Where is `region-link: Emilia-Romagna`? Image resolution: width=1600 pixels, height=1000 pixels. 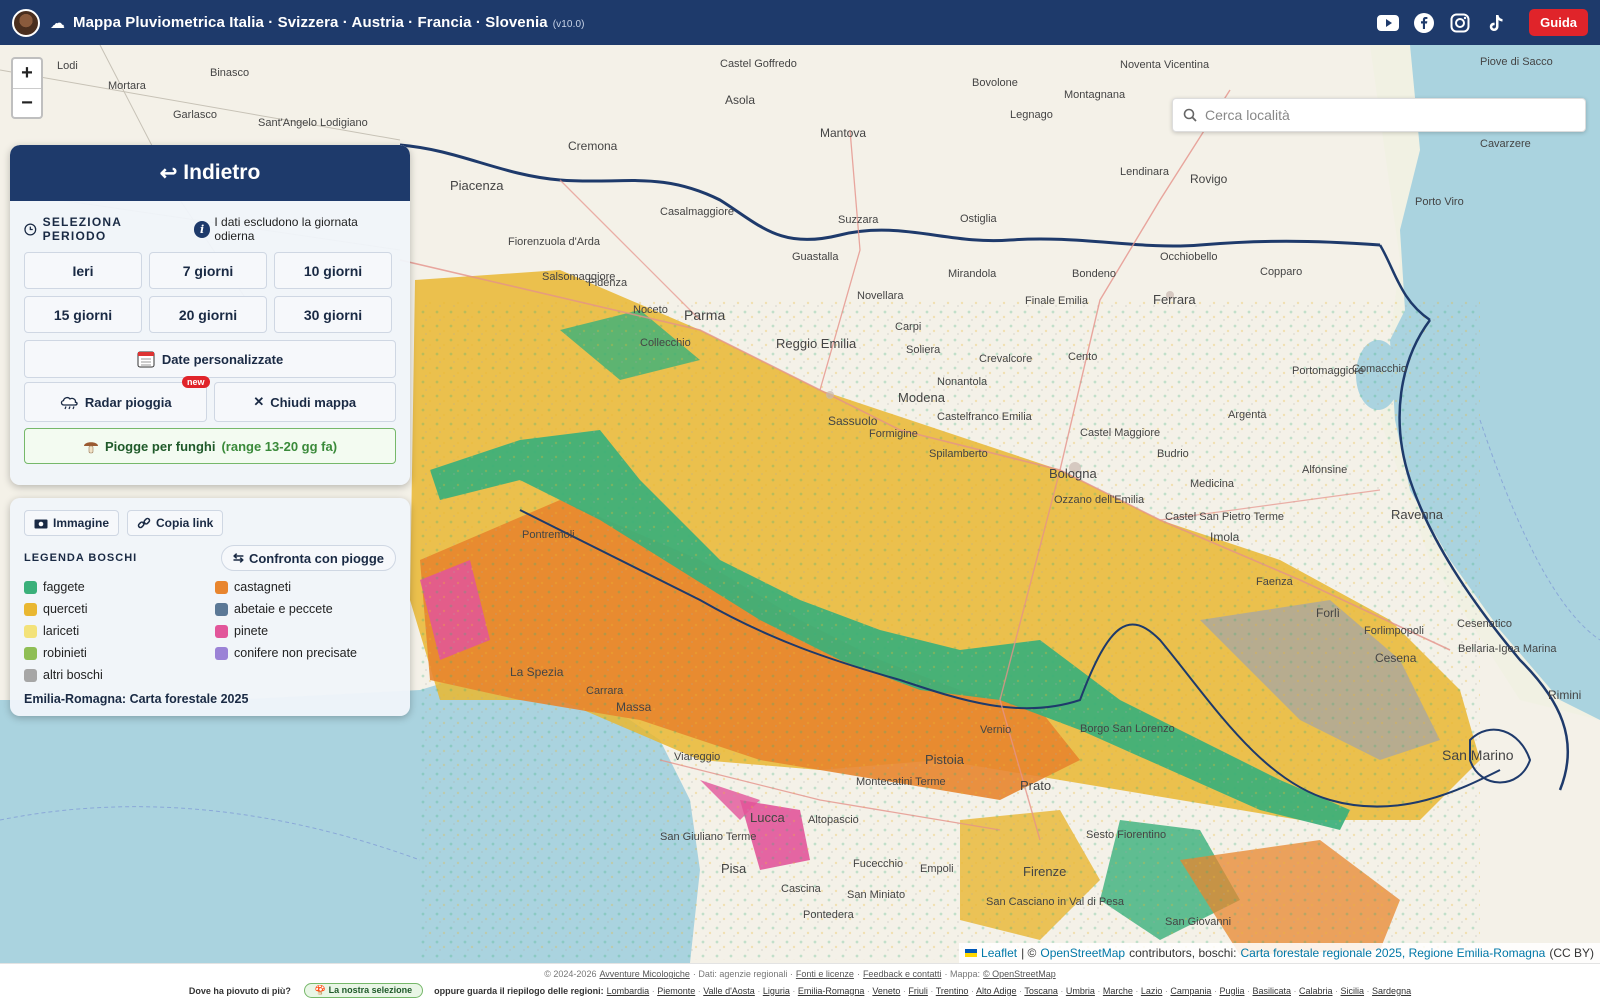
region-link: Emilia-Romagna is located at coordinates (831, 991).